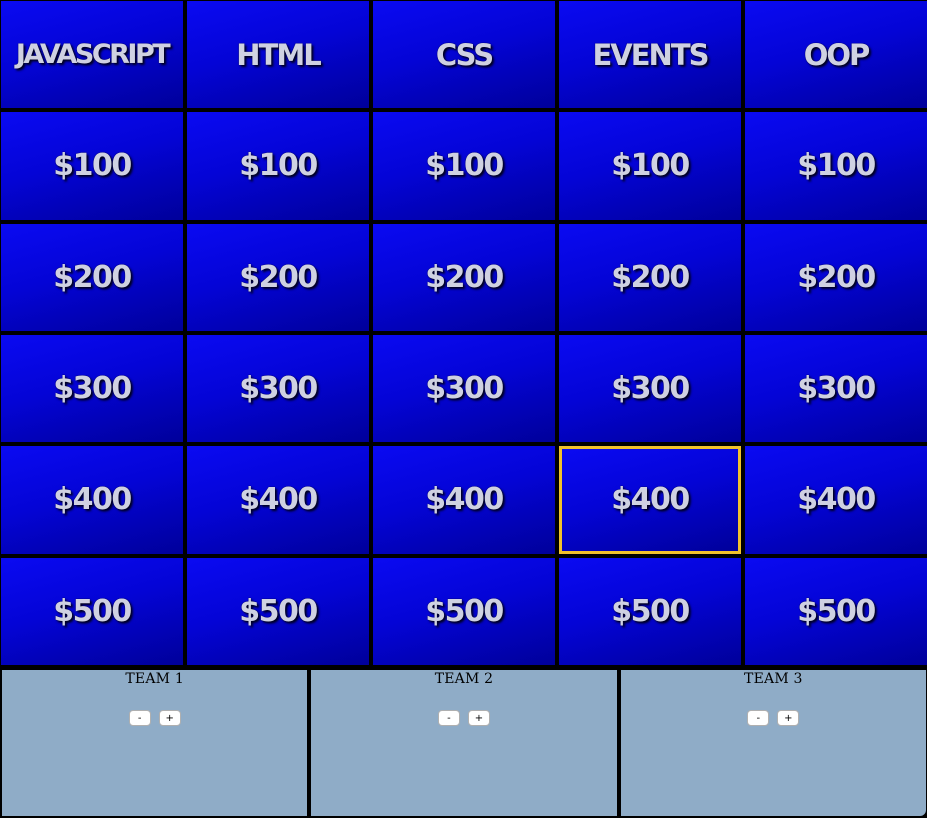 The width and height of the screenshot is (927, 818). What do you see at coordinates (650, 389) in the screenshot?
I see `clue-events-300: $300` at bounding box center [650, 389].